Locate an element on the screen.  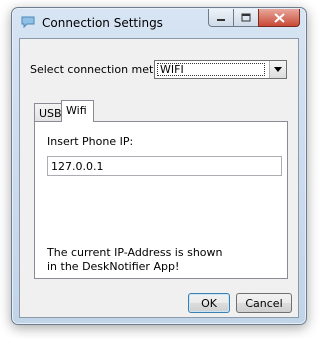
close-icon is located at coordinates (279, 17).